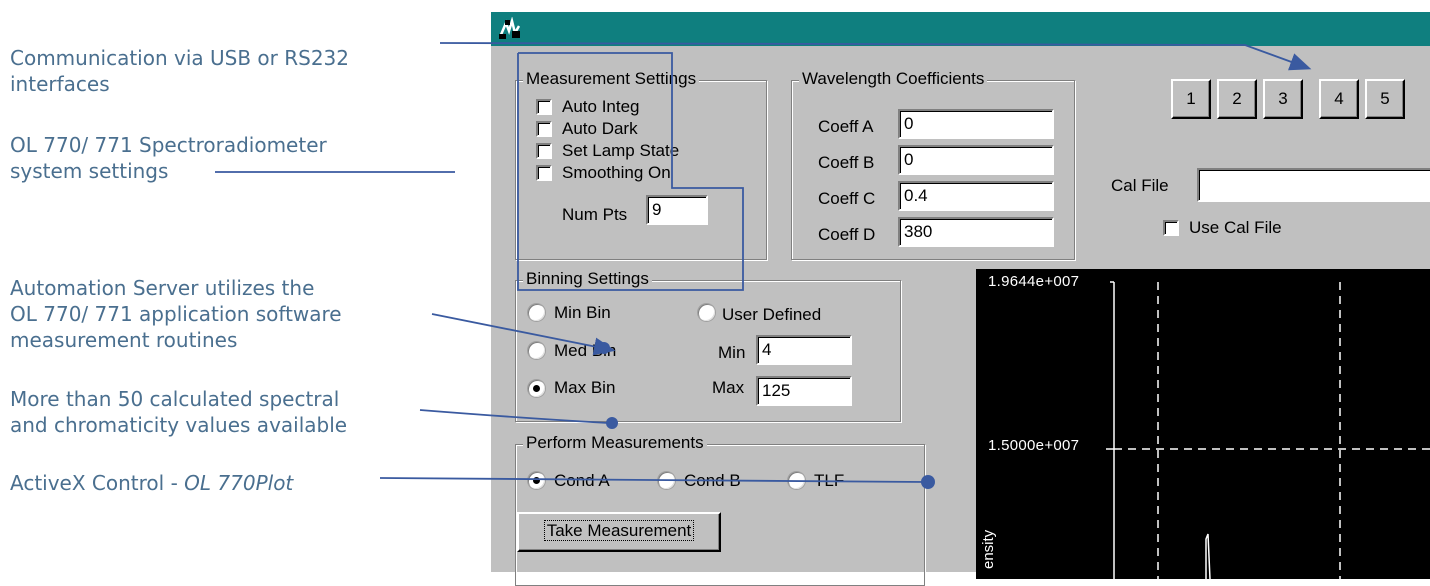 Image resolution: width=1430 pixels, height=586 pixels. I want to click on auto-dark-checkbox, so click(544, 129).